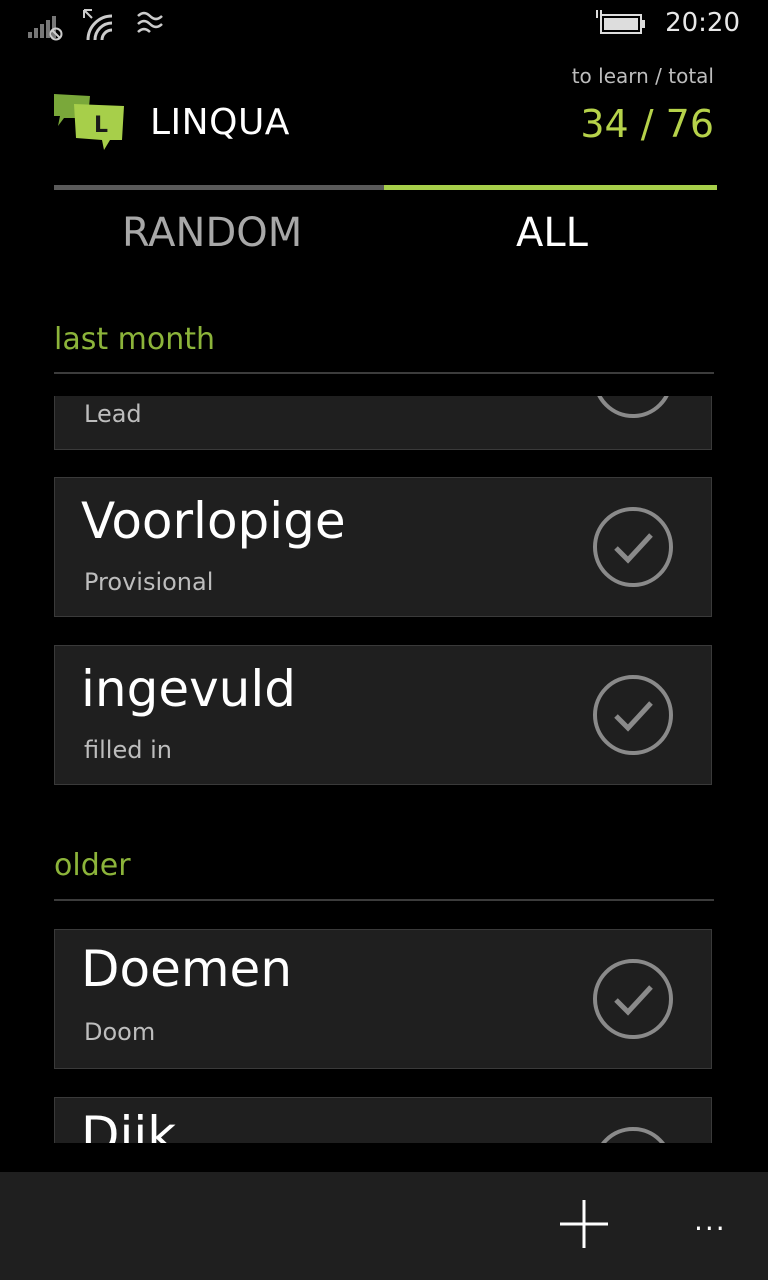  I want to click on tab-indicator-inactive, so click(219, 187).